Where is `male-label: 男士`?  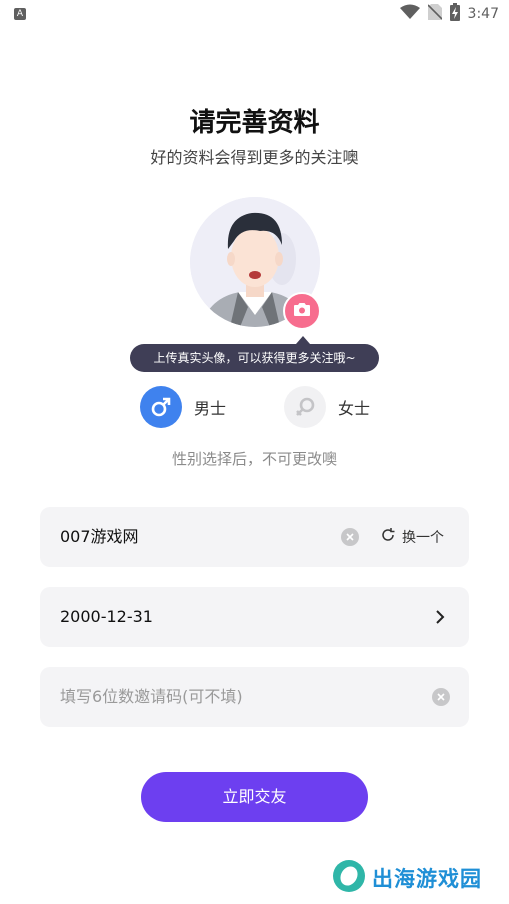
male-label: 男士 is located at coordinates (210, 408).